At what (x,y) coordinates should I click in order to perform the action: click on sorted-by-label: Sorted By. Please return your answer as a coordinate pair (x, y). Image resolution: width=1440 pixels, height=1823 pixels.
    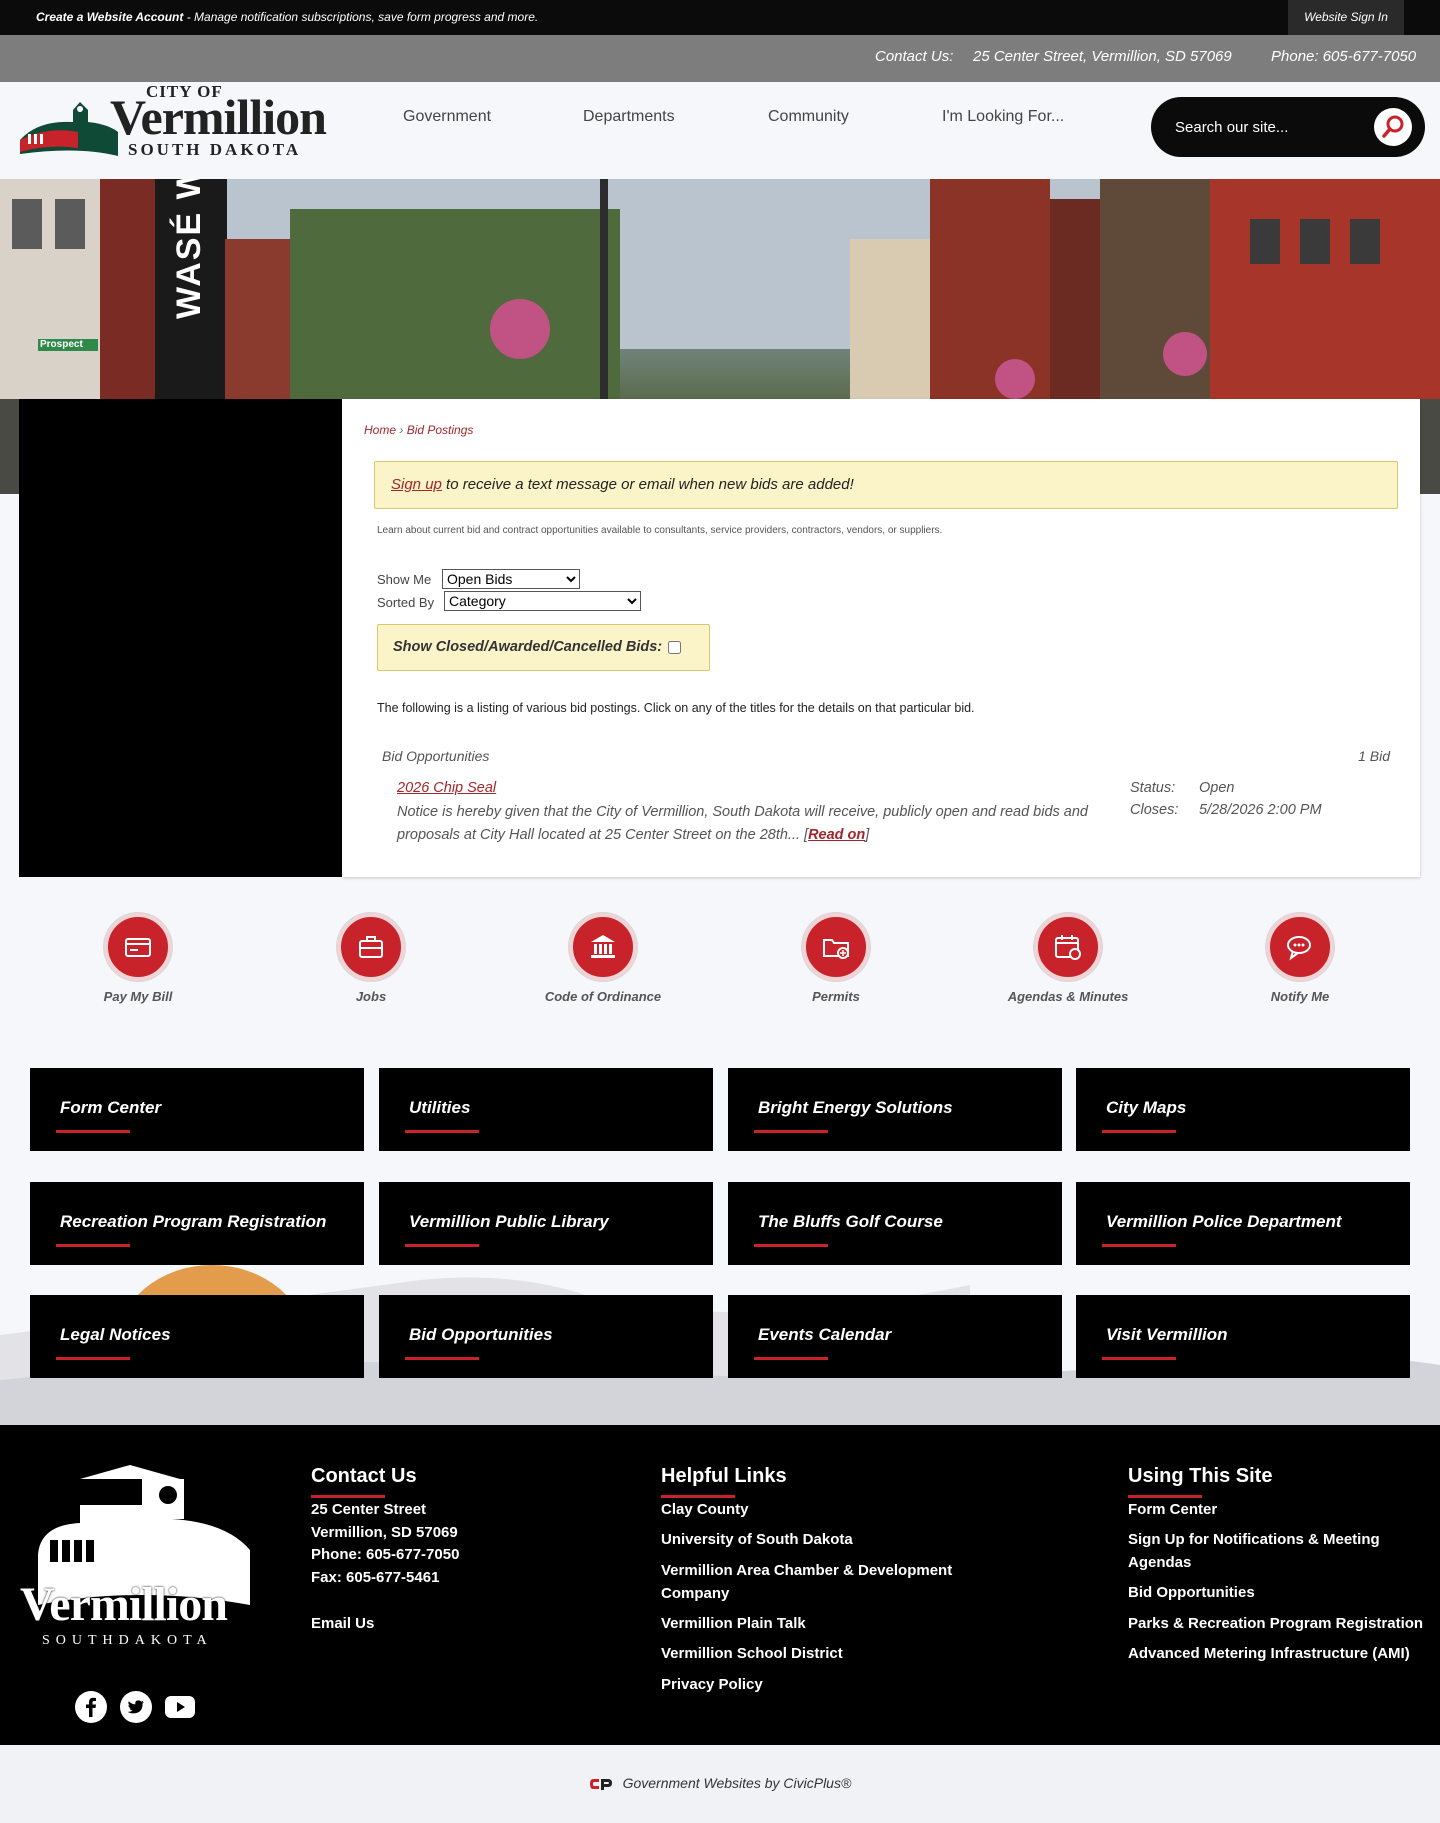
    Looking at the image, I should click on (406, 602).